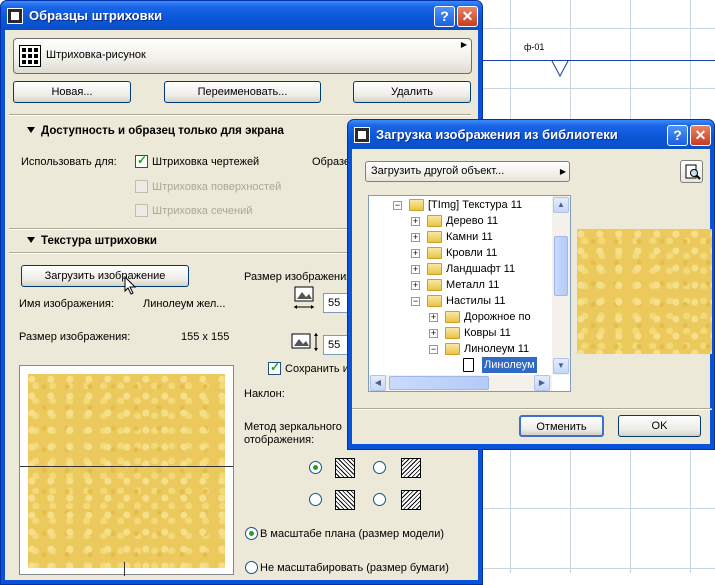  I want to click on tree-node: + Металл 11, so click(460, 285).